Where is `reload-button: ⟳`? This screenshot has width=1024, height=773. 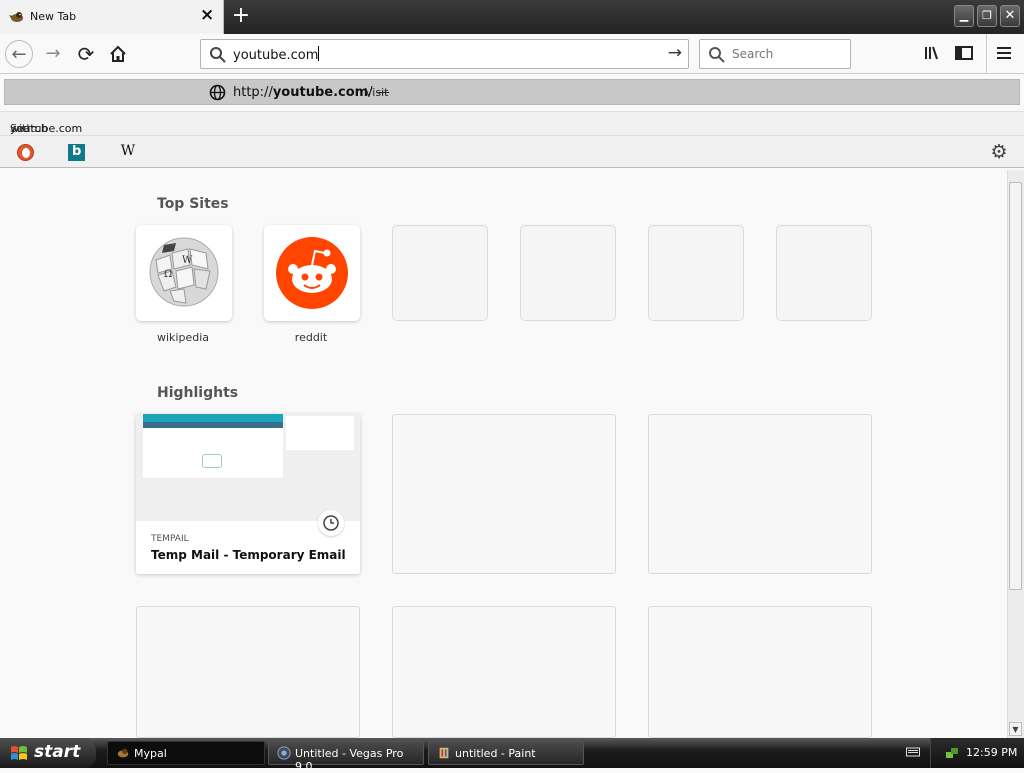 reload-button: ⟳ is located at coordinates (86, 54).